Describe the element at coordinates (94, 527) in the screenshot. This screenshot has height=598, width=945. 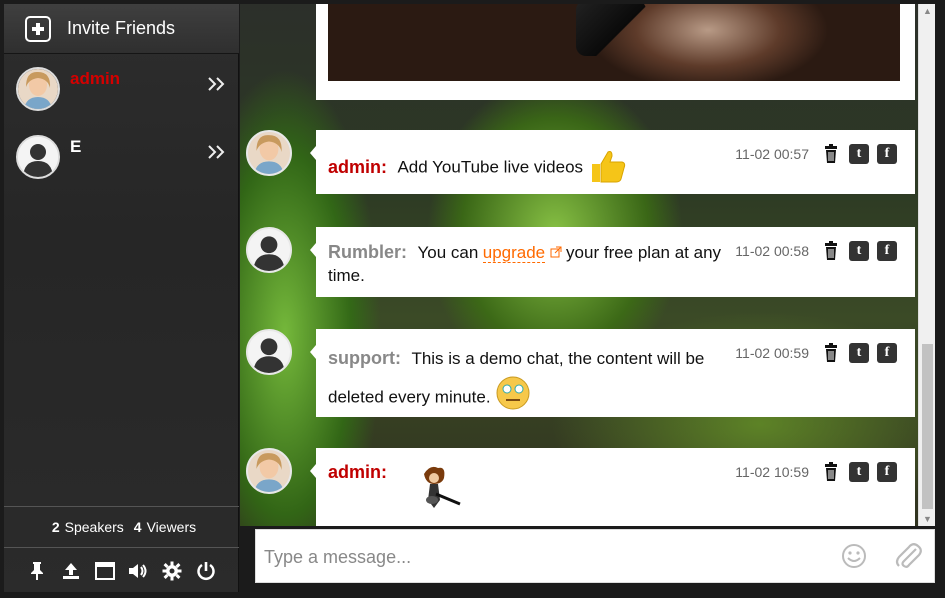
I see `speakers-label: Speakers` at that location.